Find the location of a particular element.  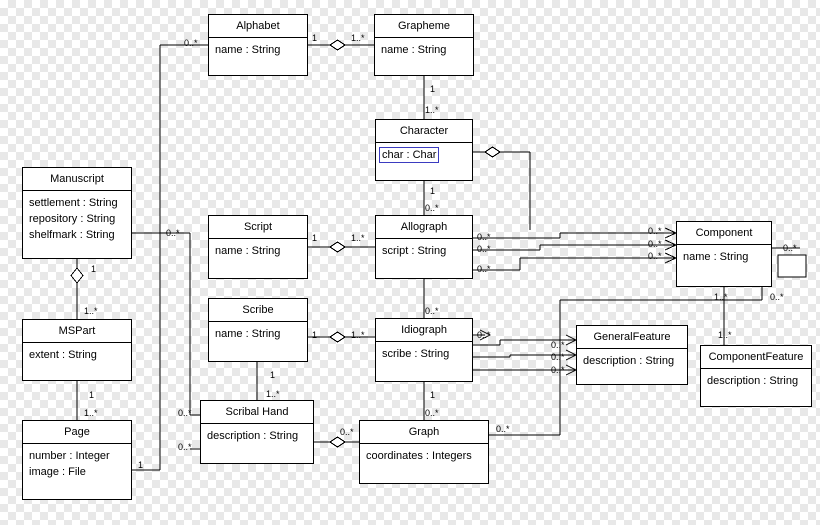

attribute: scribe : String is located at coordinates (416, 354).